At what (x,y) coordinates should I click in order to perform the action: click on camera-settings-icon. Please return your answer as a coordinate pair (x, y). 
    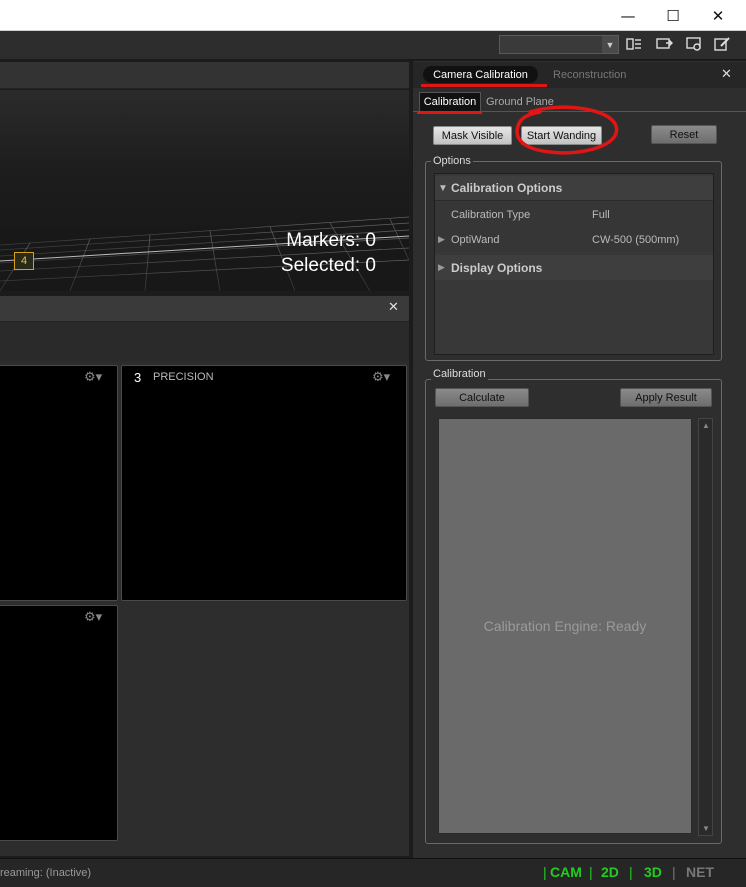
    Looking at the image, I should click on (694, 44).